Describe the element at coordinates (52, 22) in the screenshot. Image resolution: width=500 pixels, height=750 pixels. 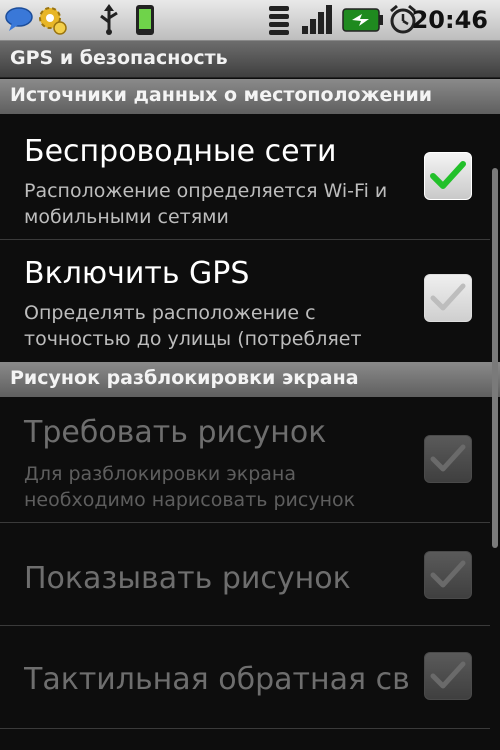
I see `gear-icon` at that location.